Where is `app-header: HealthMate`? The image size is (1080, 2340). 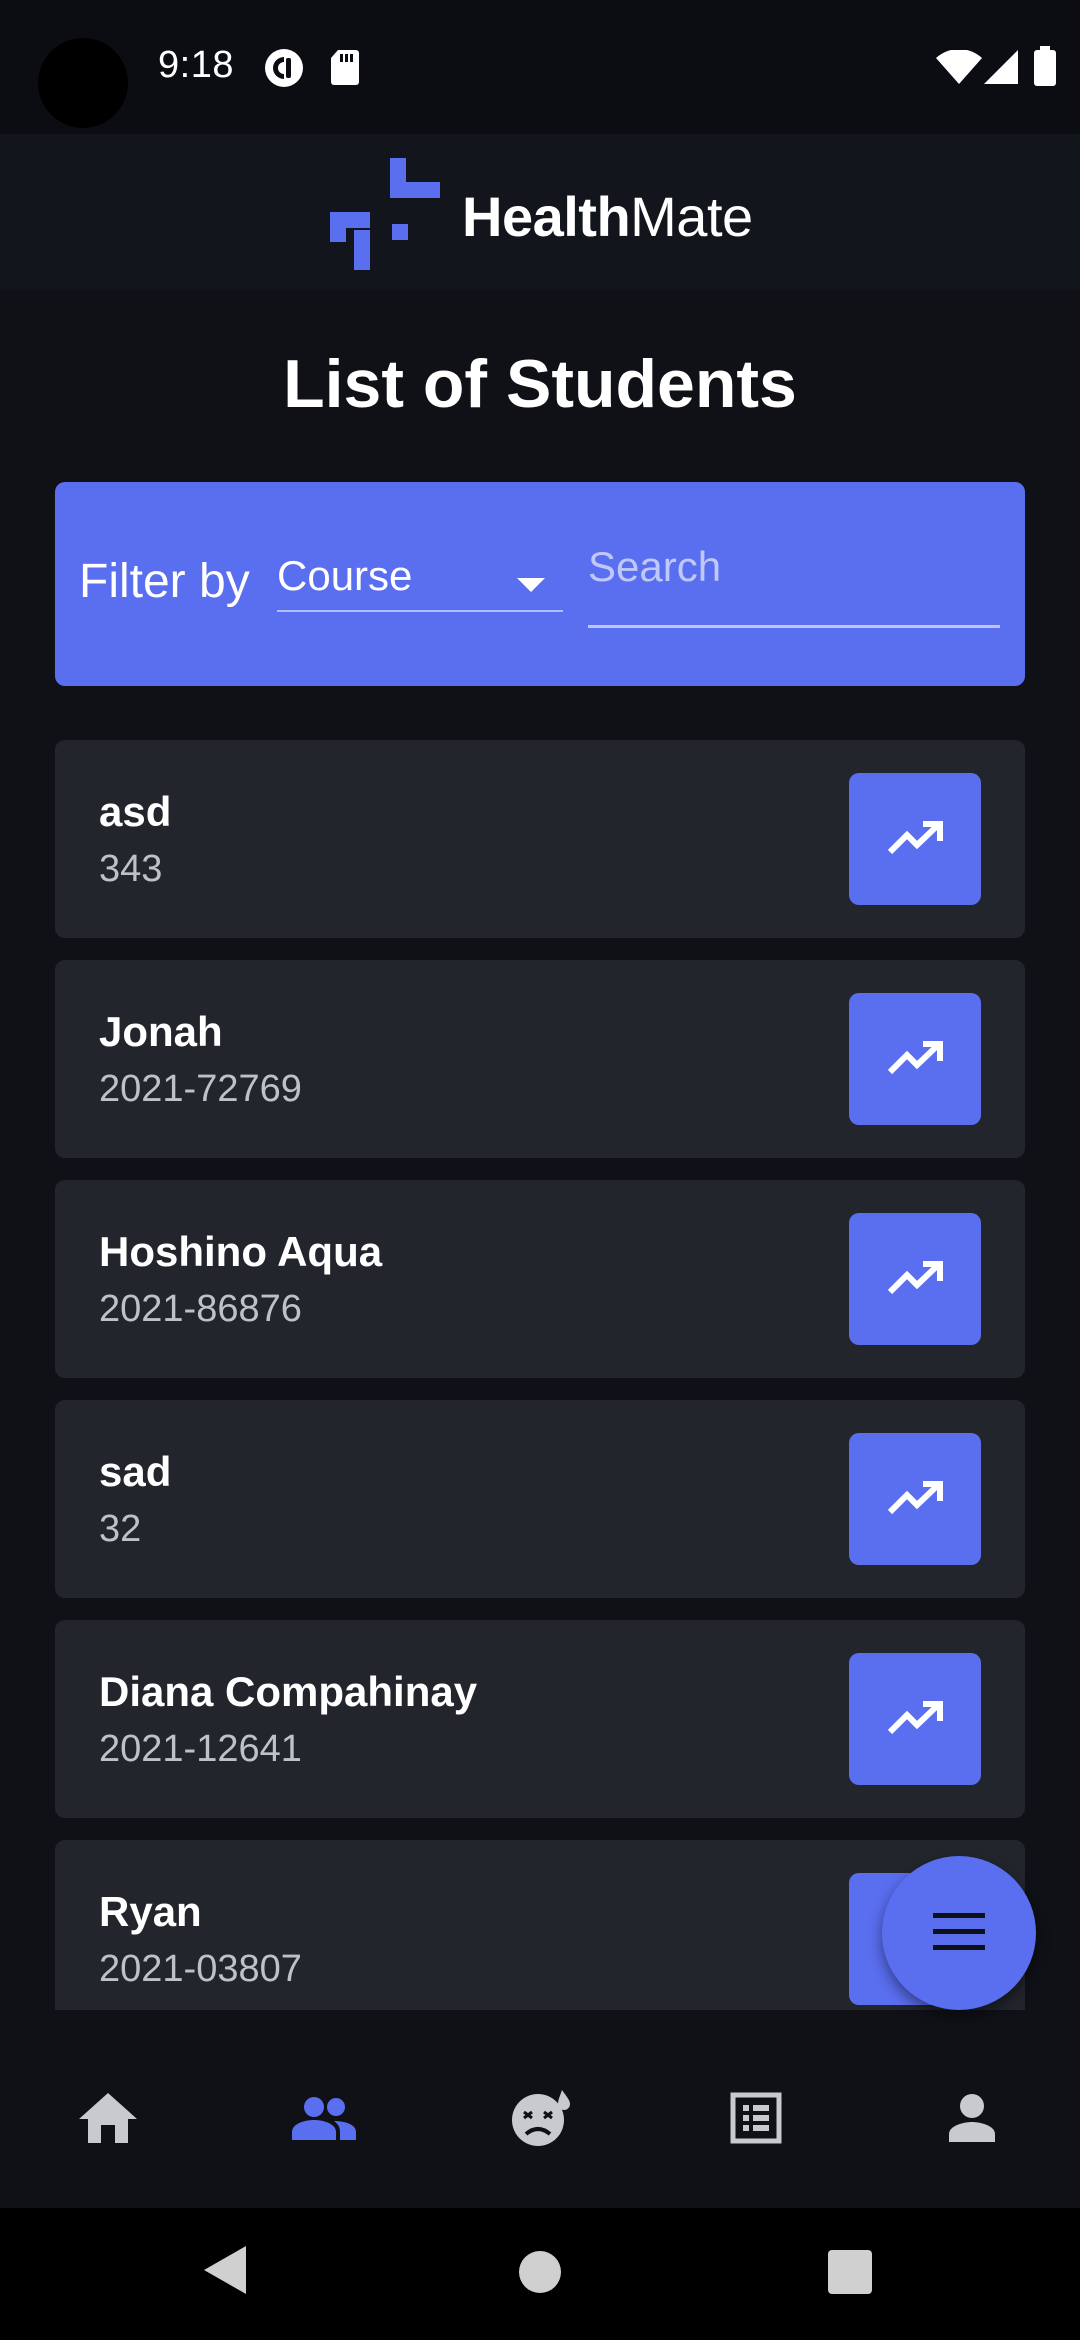
app-header: HealthMate is located at coordinates (540, 212).